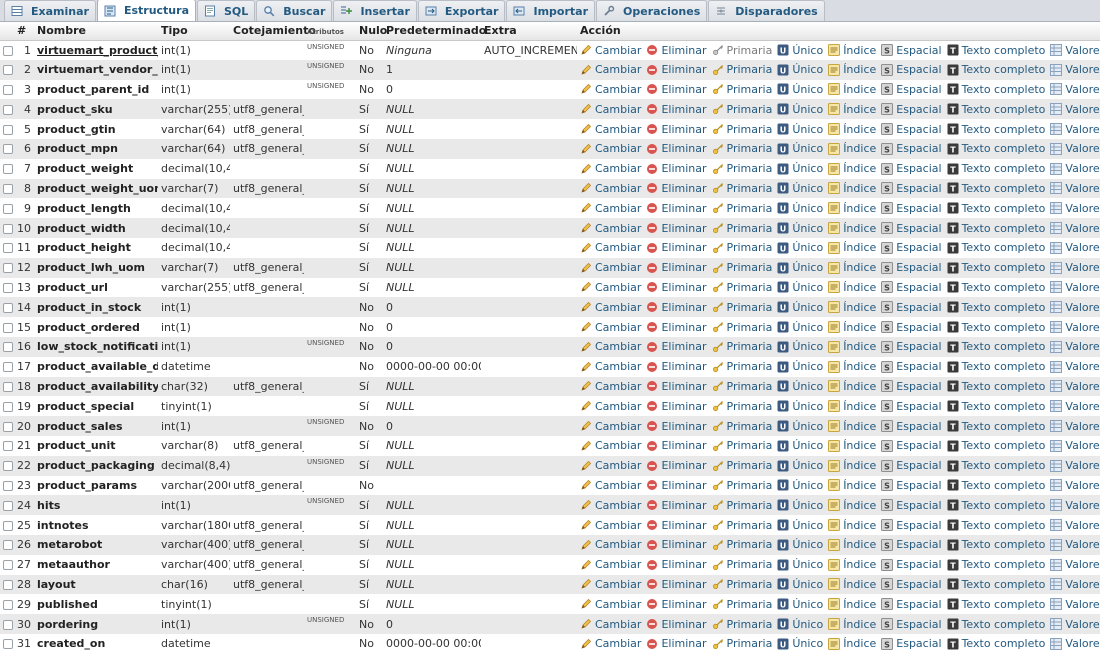 Image resolution: width=1100 pixels, height=654 pixels. I want to click on tab-exportar: Exportar, so click(461, 10).